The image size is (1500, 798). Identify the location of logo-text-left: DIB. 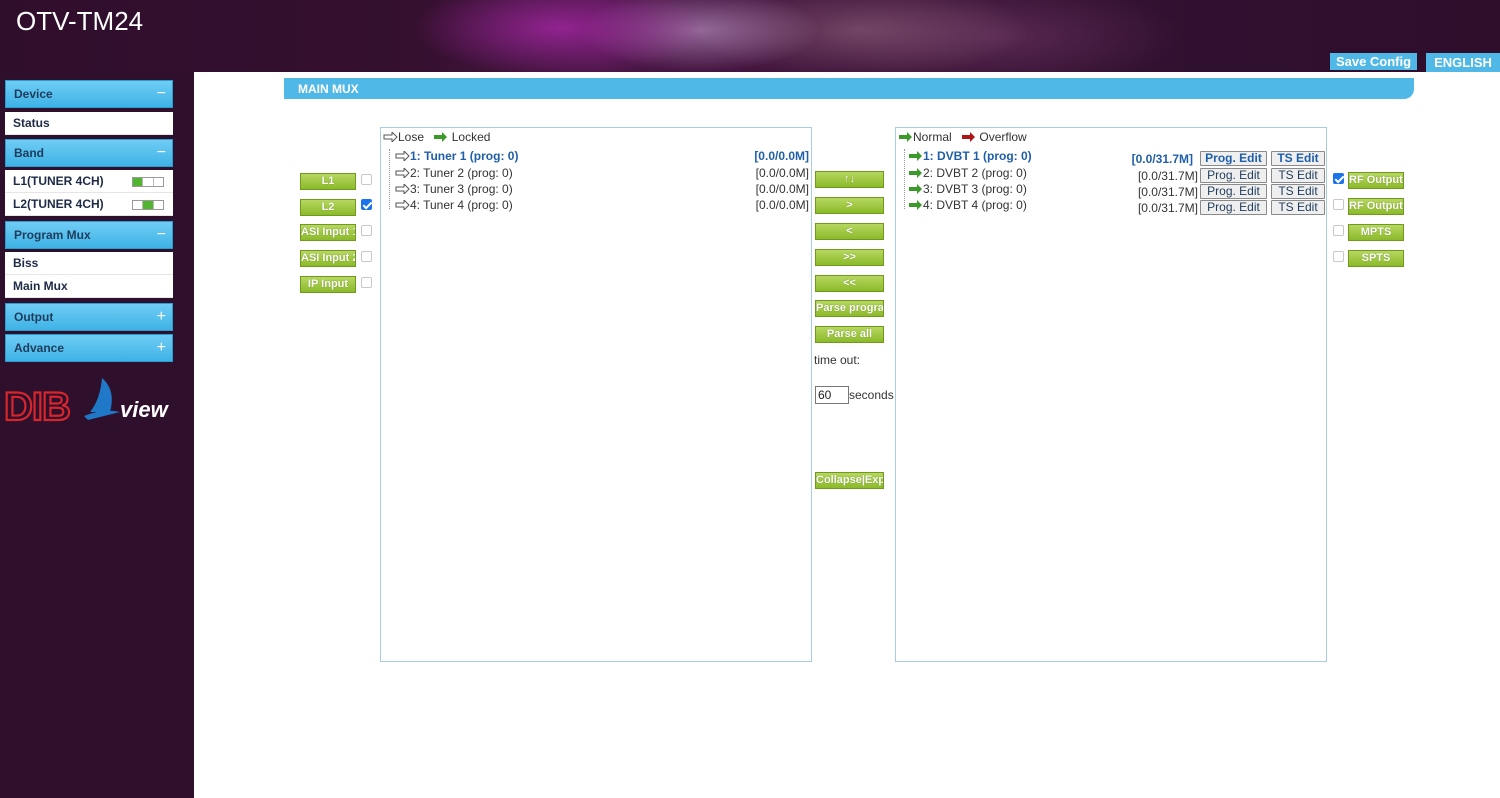
(37, 404).